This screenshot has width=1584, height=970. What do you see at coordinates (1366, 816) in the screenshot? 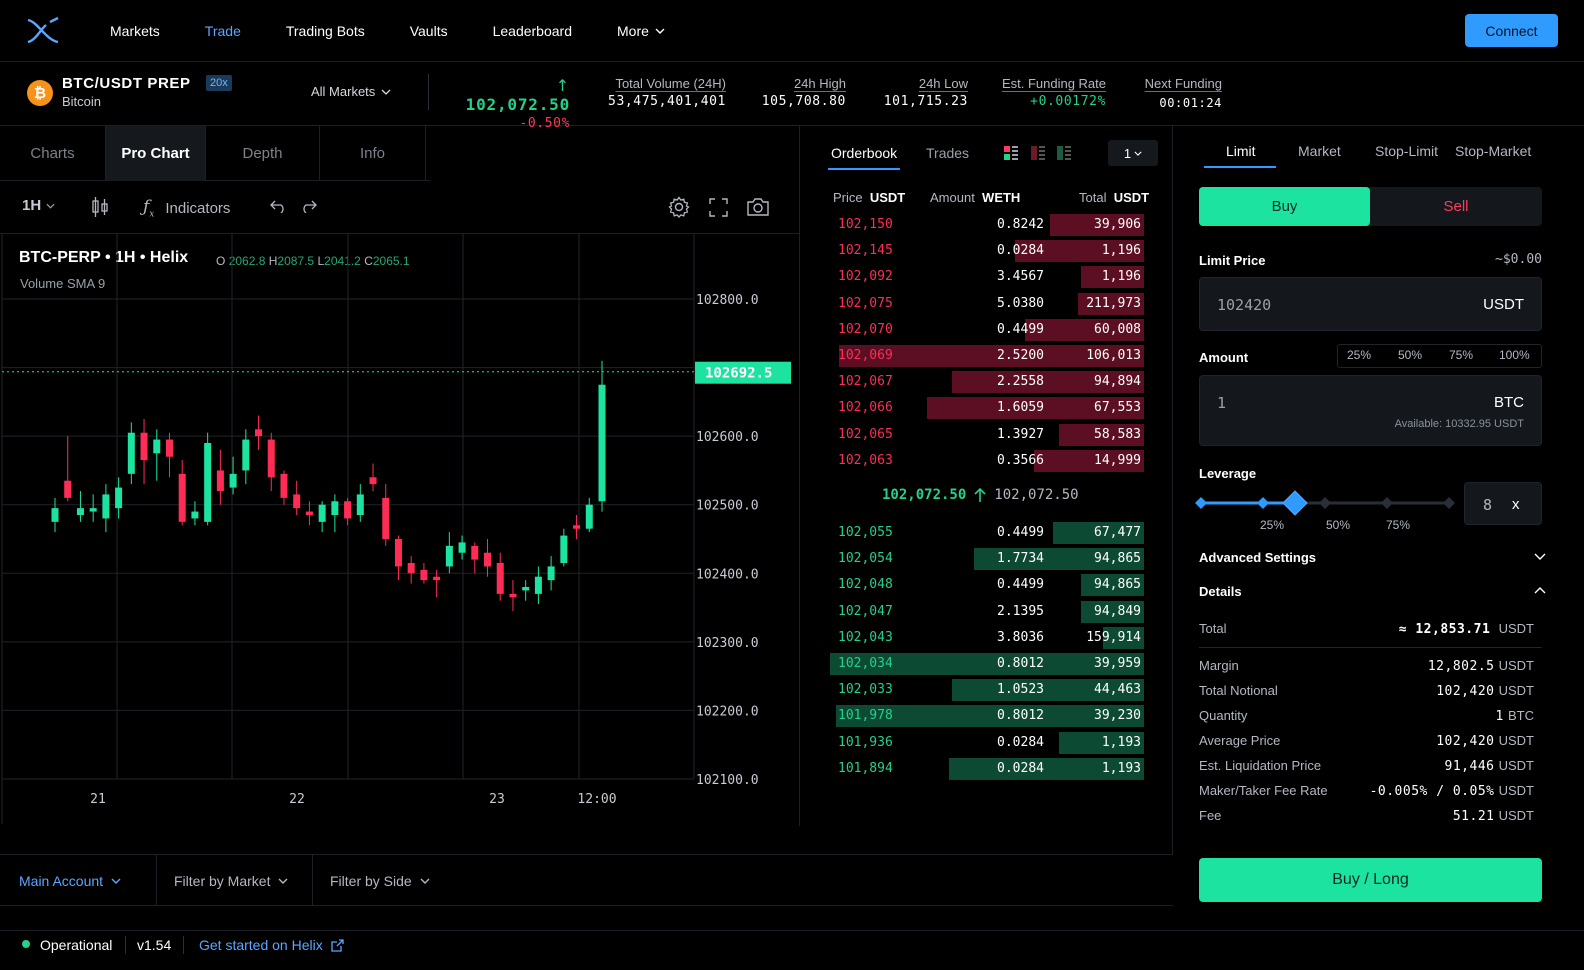
I see `detail-row: Fee 51.21 USDT` at bounding box center [1366, 816].